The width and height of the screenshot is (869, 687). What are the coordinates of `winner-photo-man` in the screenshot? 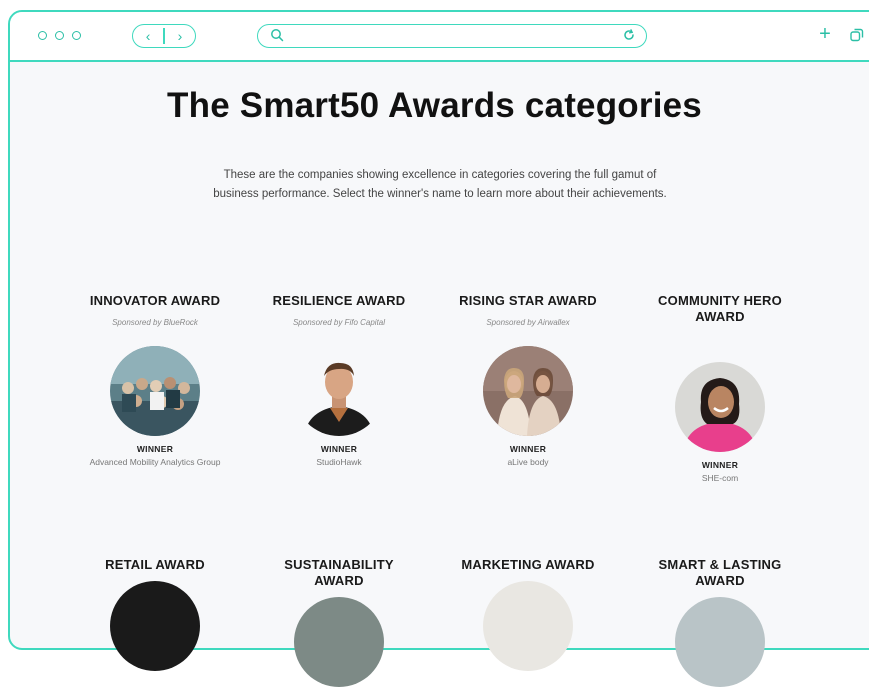 It's located at (339, 391).